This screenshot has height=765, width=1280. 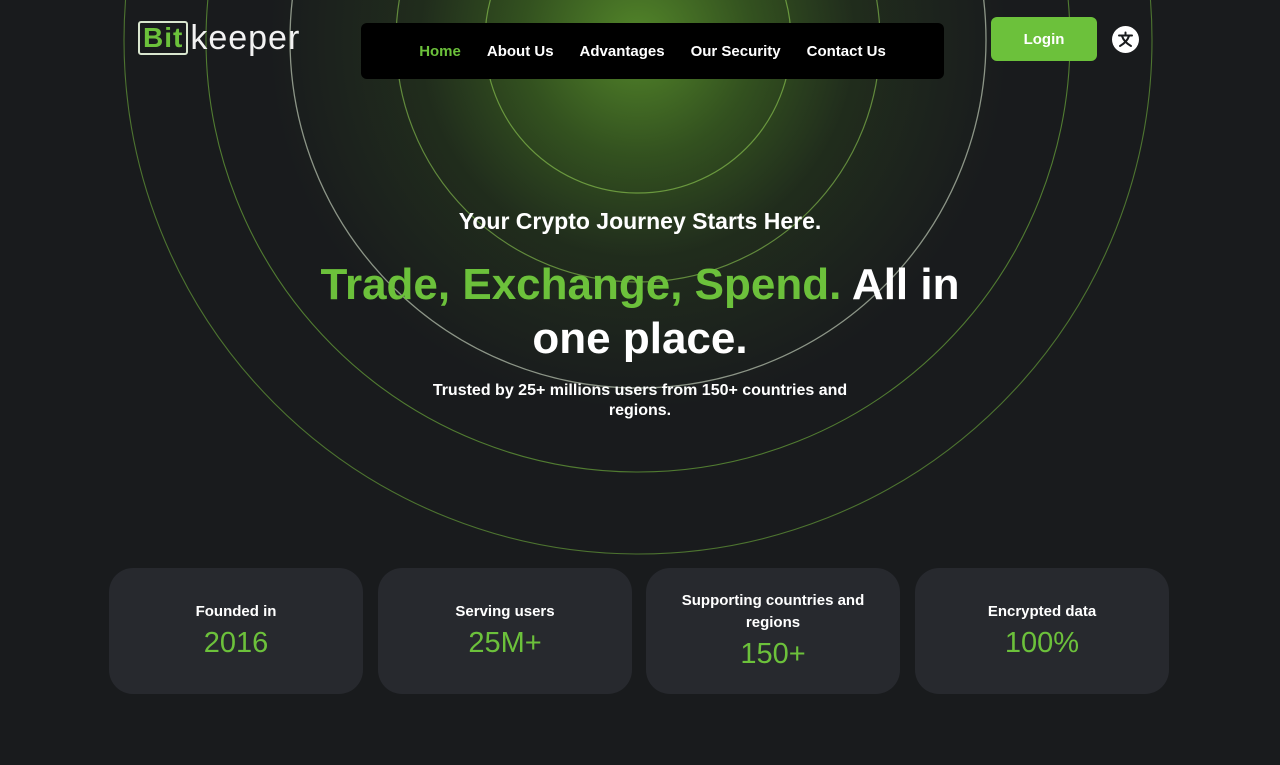 I want to click on stat-value: 100%, so click(x=1042, y=643).